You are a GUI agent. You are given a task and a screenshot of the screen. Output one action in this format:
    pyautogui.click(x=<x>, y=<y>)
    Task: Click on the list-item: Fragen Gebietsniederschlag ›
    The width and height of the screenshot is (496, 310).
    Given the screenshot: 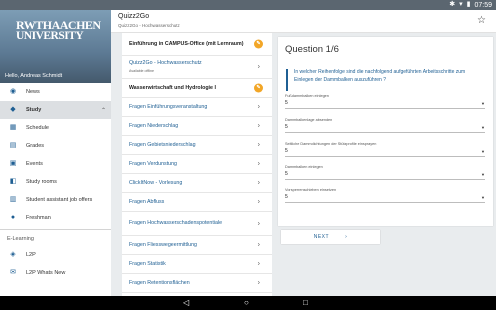 What is the action you would take?
    pyautogui.click(x=197, y=145)
    